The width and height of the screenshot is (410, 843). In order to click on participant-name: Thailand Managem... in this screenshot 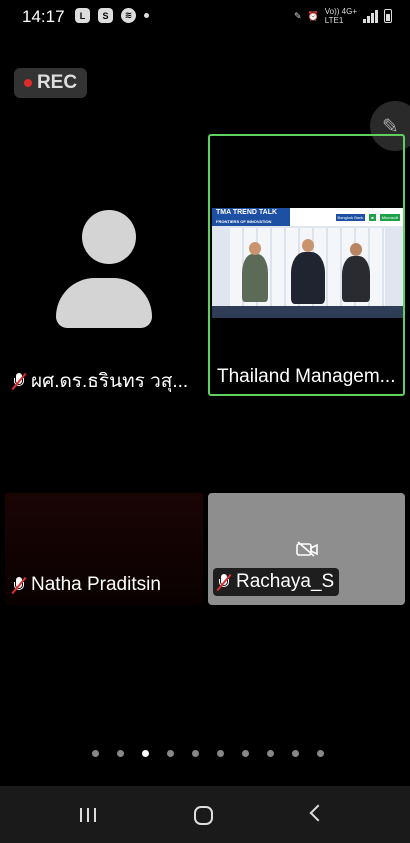, I will do `click(306, 376)`.